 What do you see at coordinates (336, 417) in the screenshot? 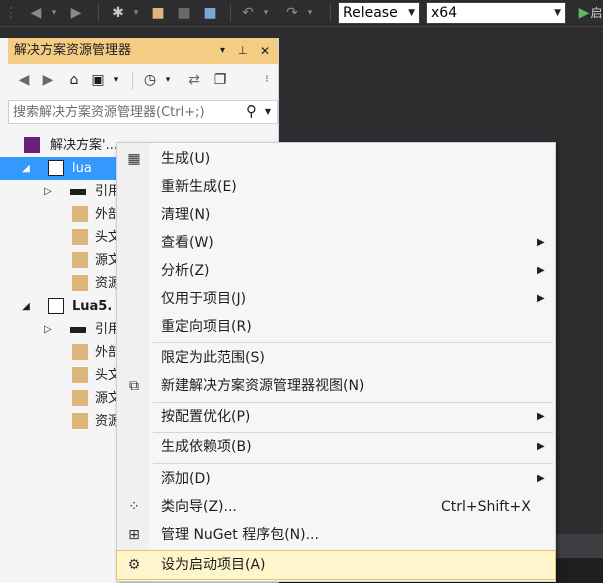
I see `menu-item-pgo: 按配置优化(P) ▶` at bounding box center [336, 417].